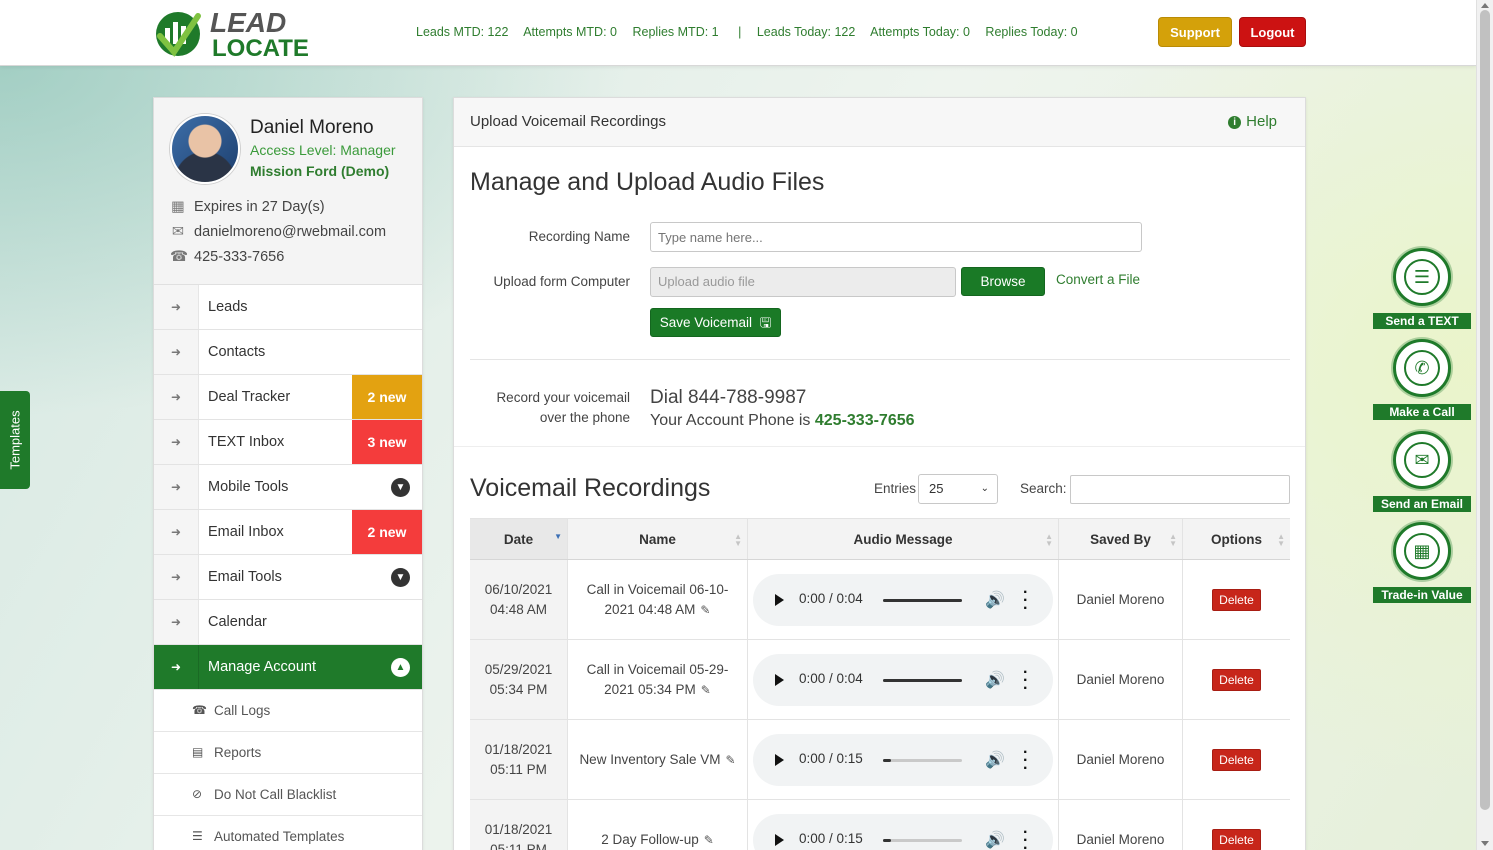 This screenshot has height=850, width=1493. Describe the element at coordinates (765, 322) in the screenshot. I see `save-floppy-icon: 🖫` at that location.